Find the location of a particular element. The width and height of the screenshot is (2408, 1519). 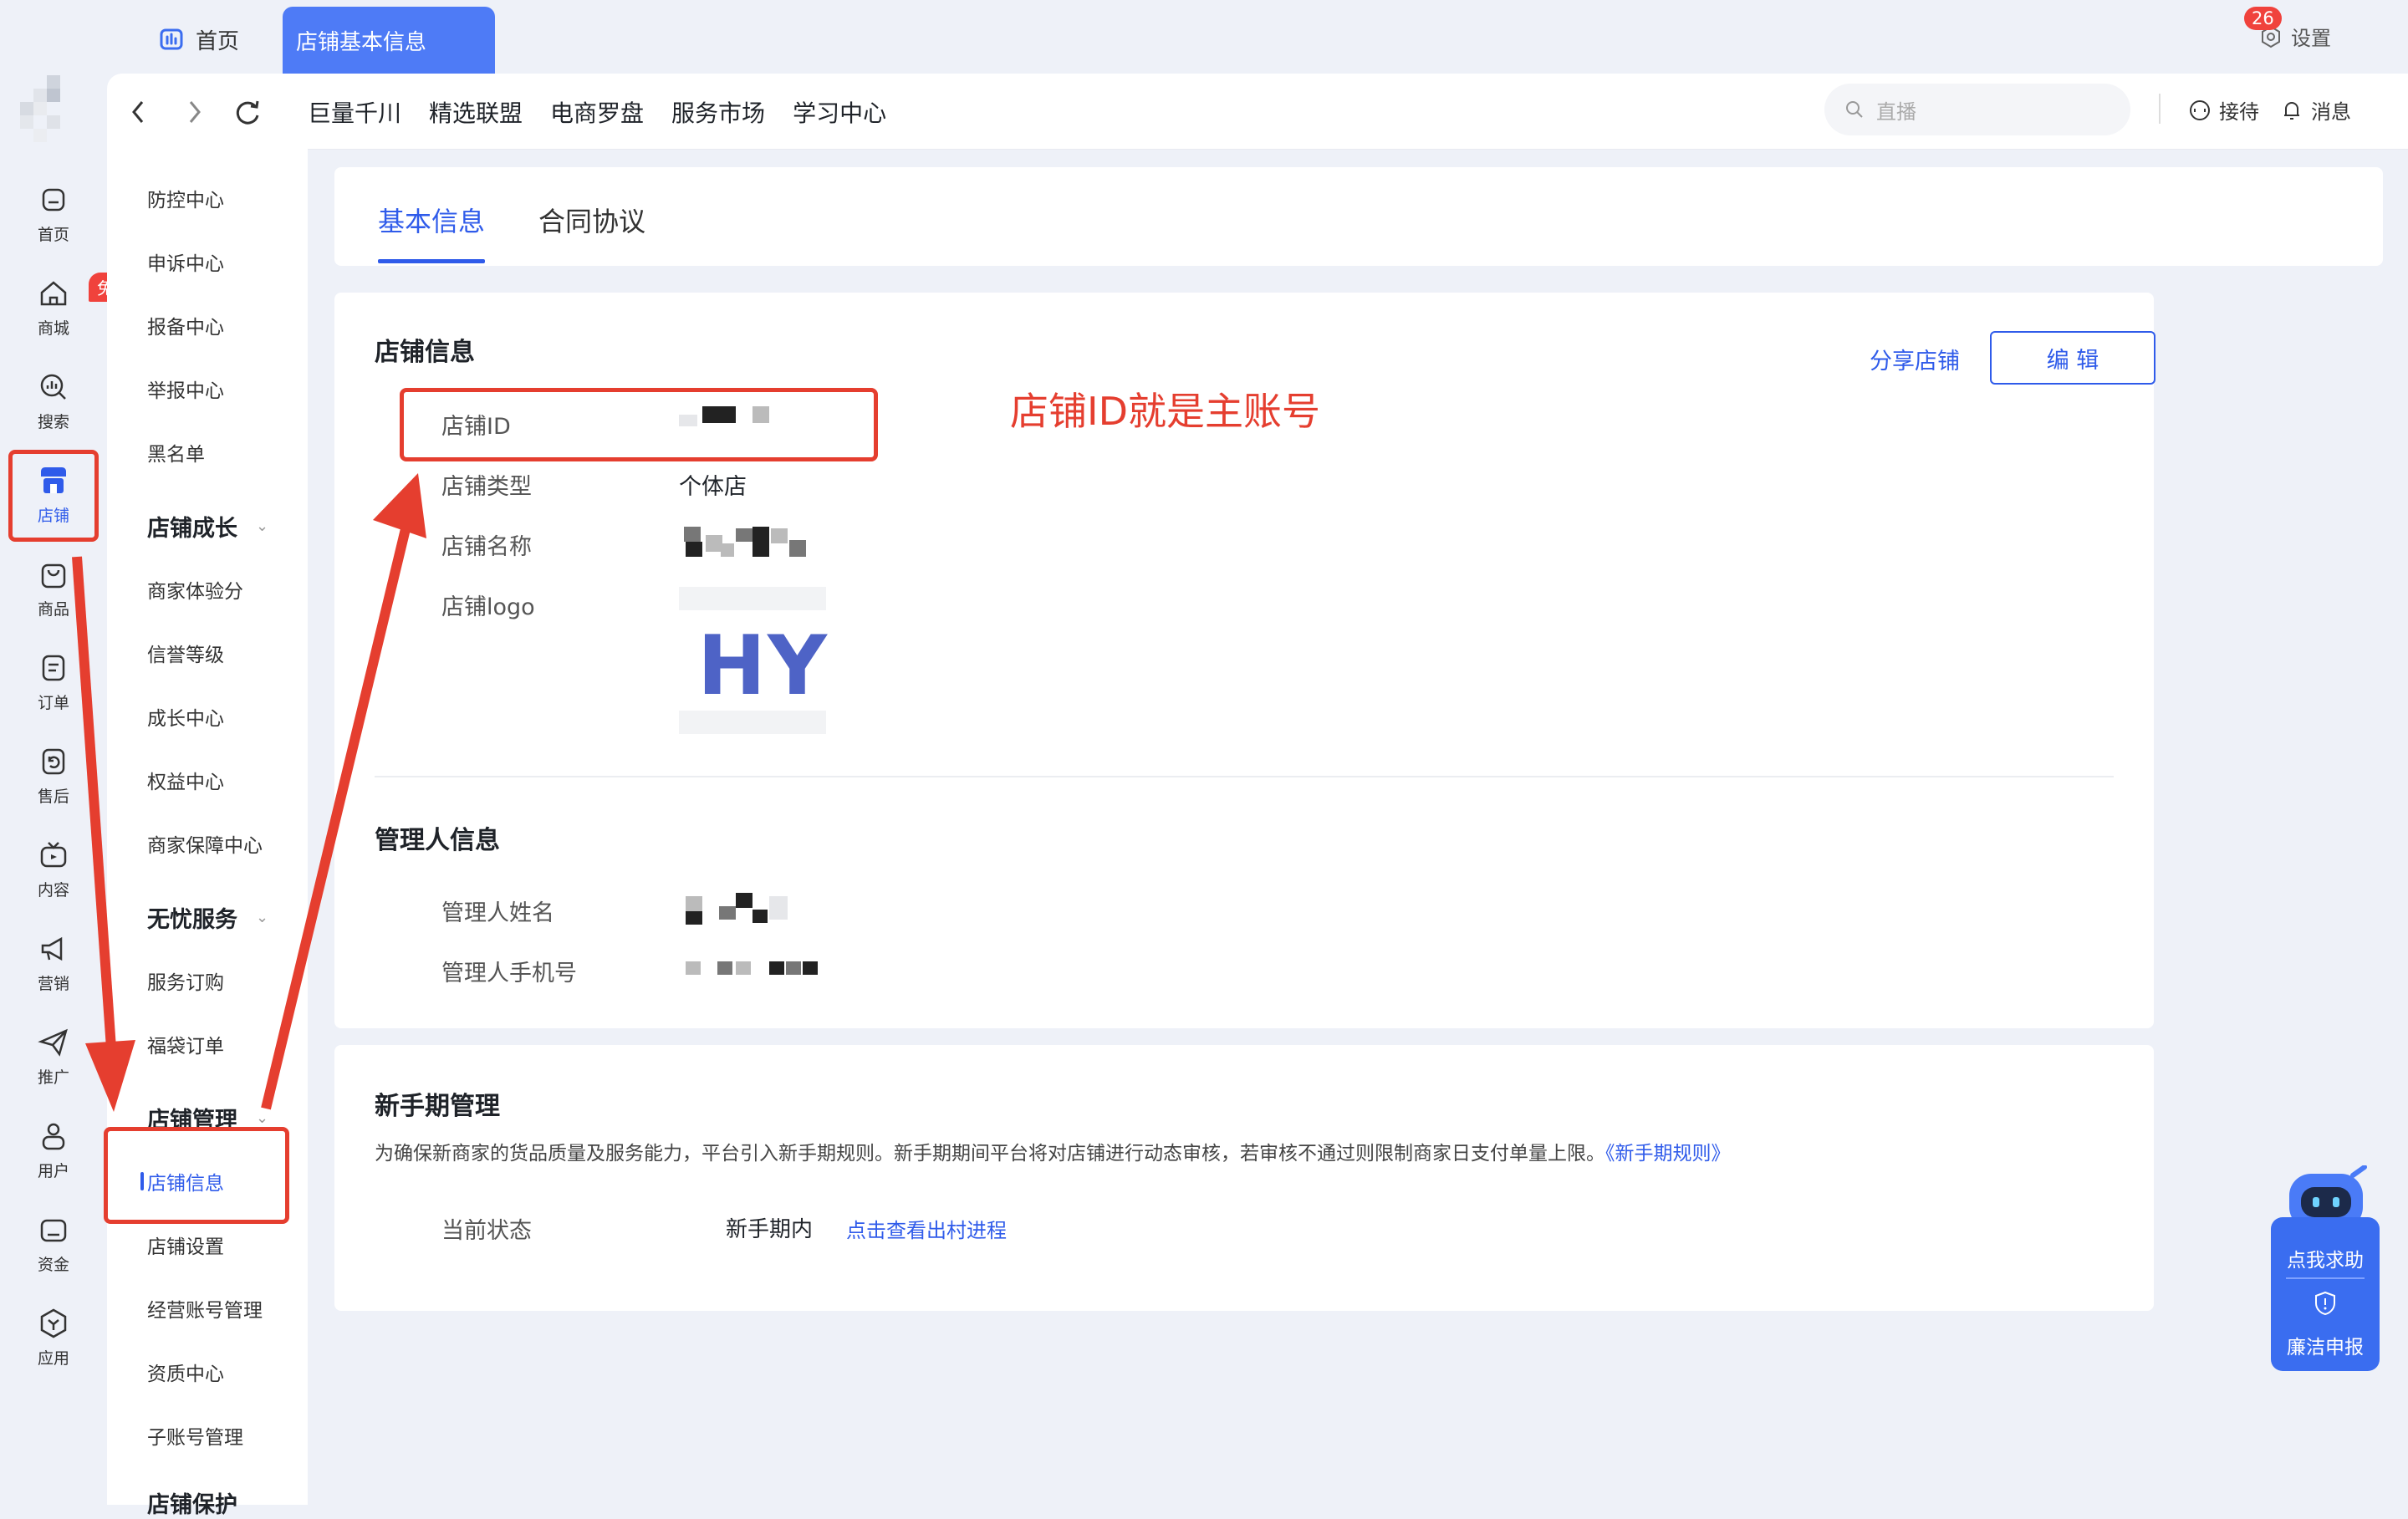

help-divider is located at coordinates (2325, 1278).